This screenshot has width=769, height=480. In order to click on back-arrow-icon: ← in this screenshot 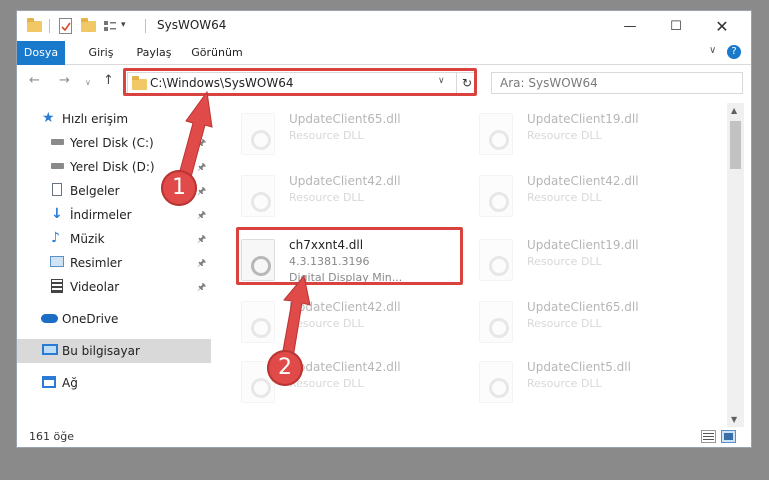, I will do `click(34, 80)`.